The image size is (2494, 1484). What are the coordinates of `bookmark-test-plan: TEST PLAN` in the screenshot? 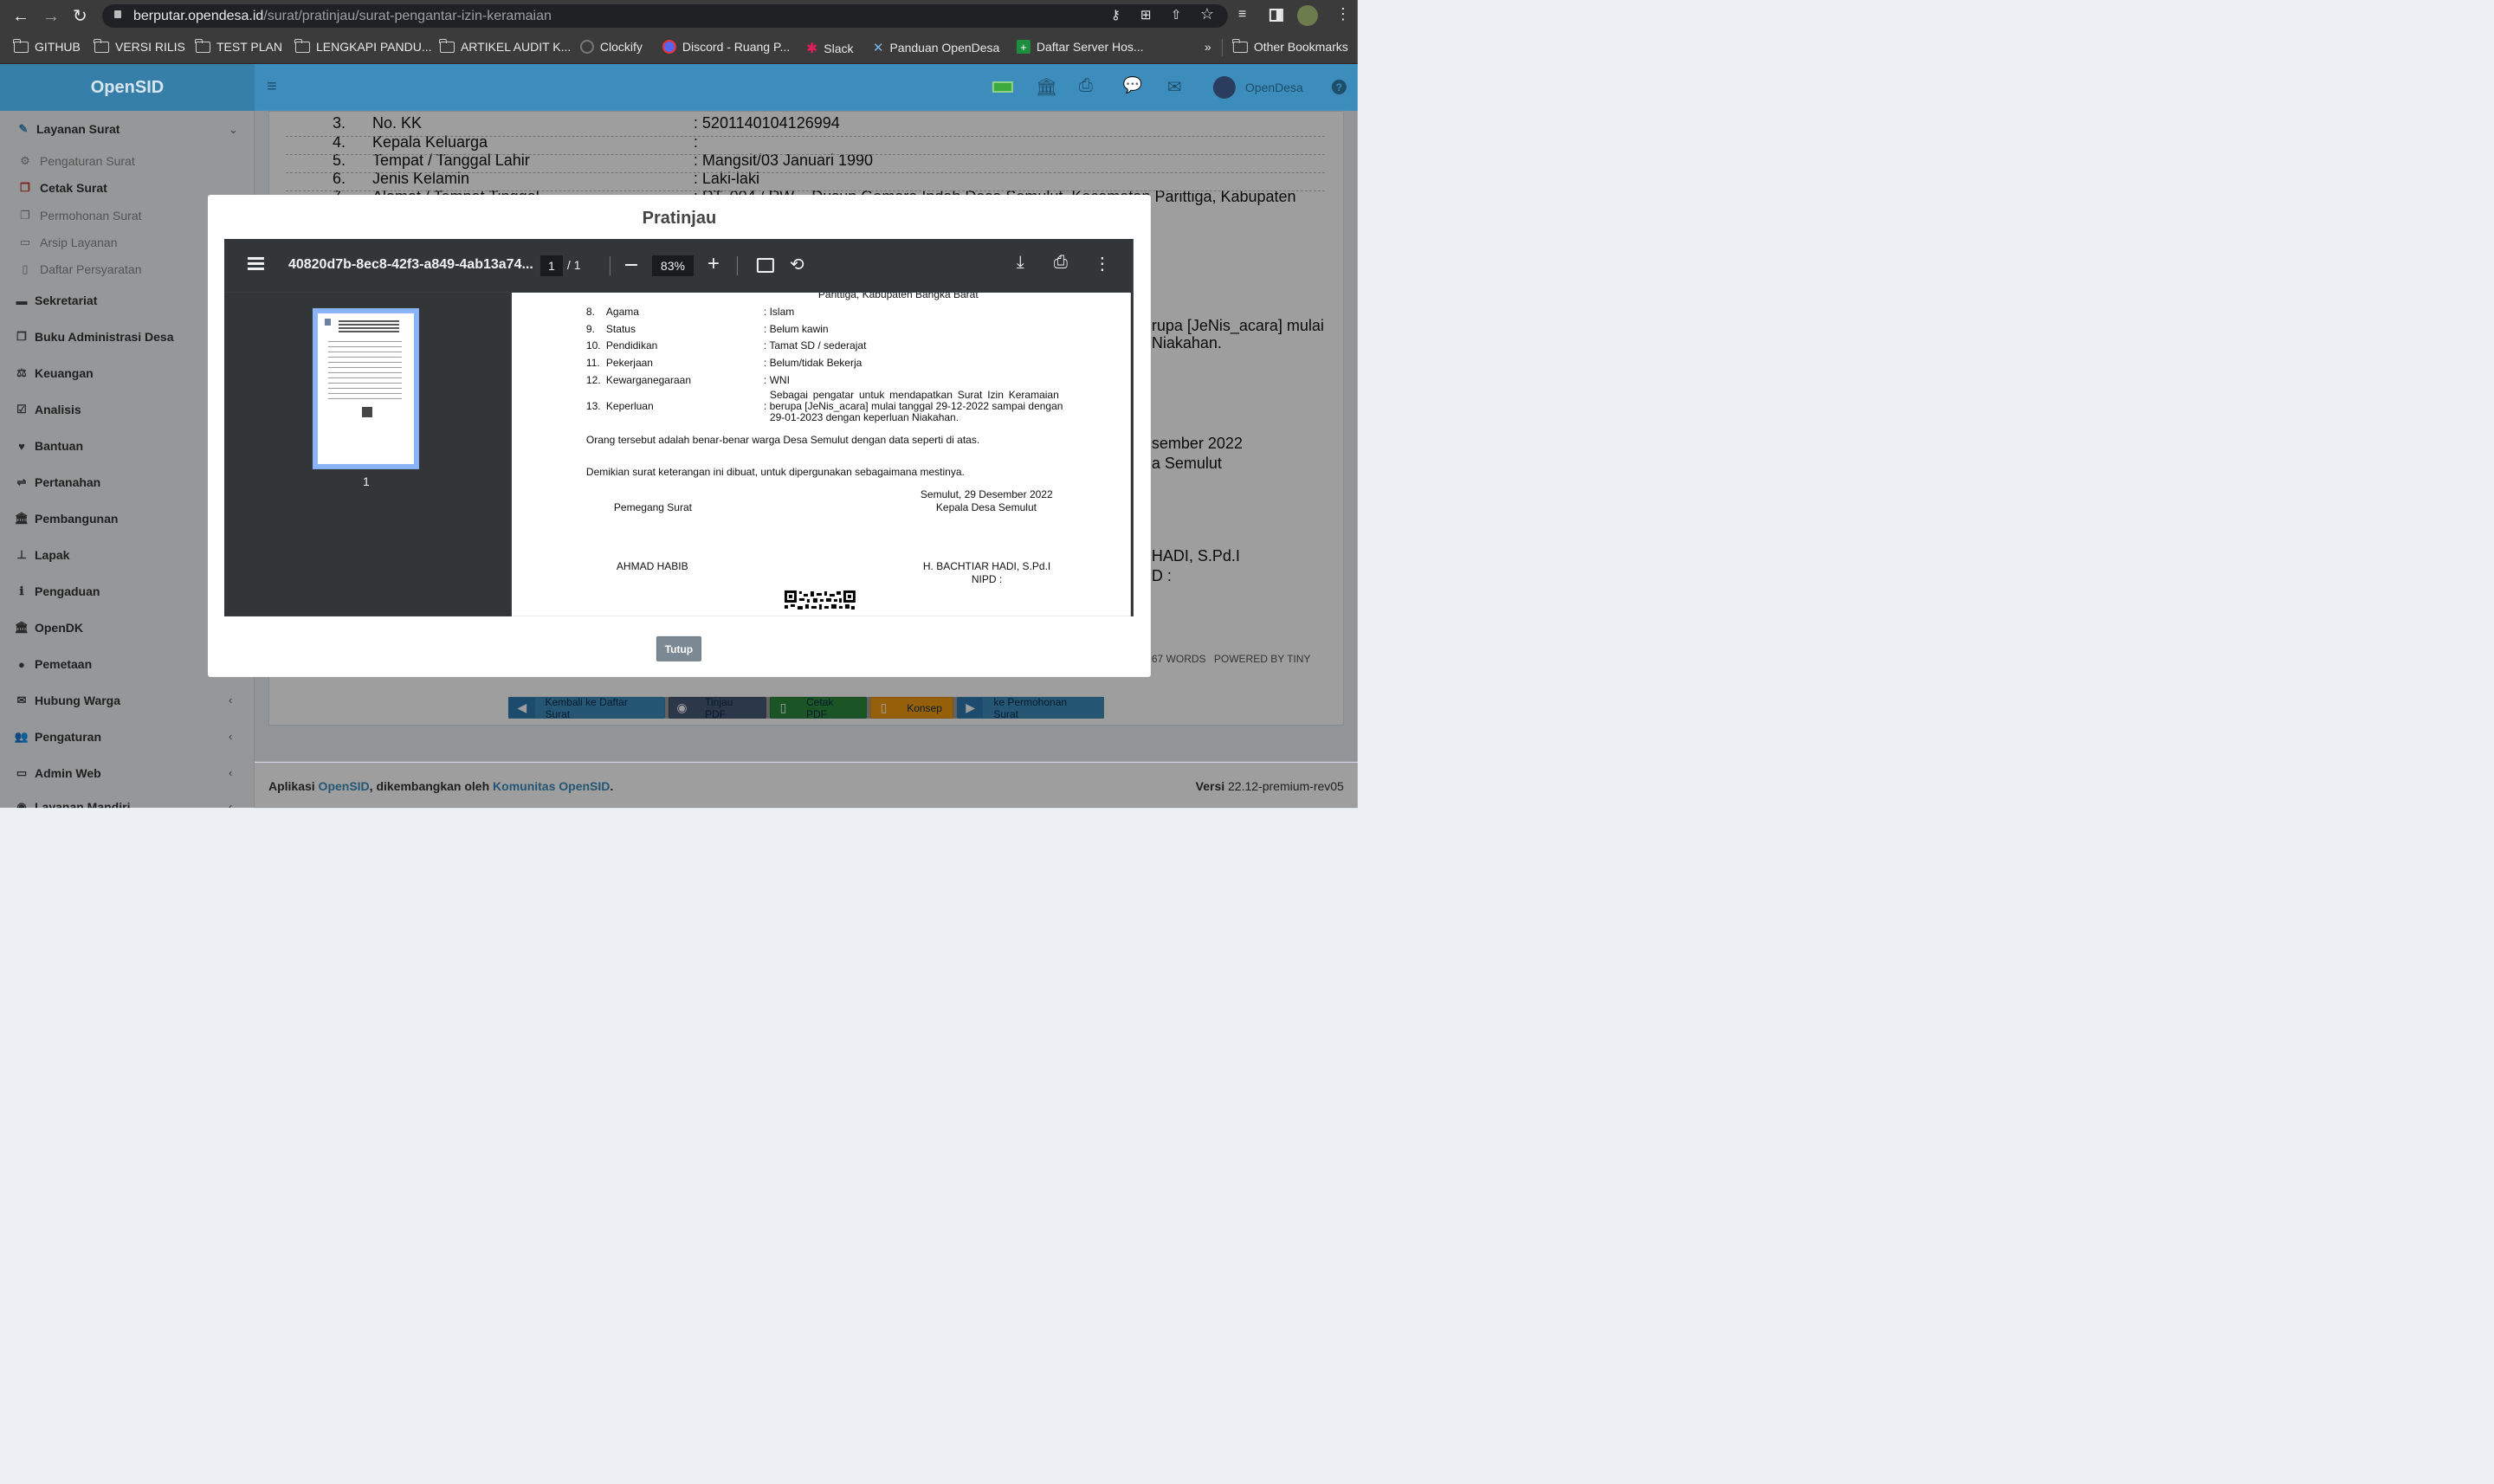 It's located at (239, 46).